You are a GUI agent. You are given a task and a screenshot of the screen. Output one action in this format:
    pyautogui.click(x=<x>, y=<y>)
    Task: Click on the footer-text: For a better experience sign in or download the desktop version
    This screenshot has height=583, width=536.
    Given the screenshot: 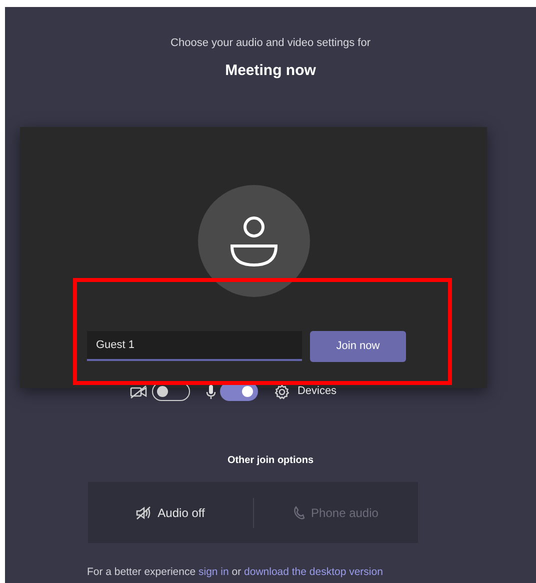 What is the action you would take?
    pyautogui.click(x=235, y=572)
    